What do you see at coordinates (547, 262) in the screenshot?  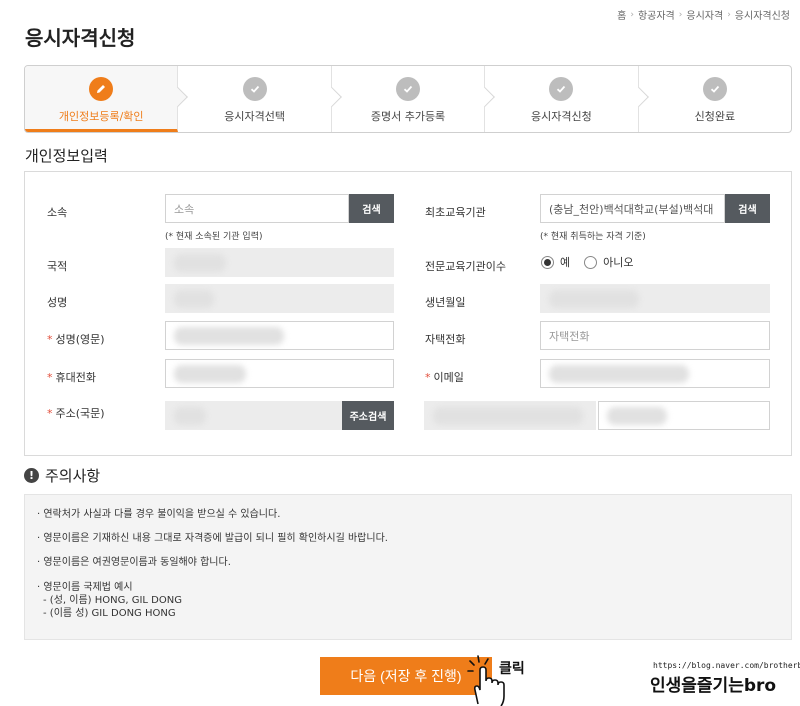 I see `radio-yes` at bounding box center [547, 262].